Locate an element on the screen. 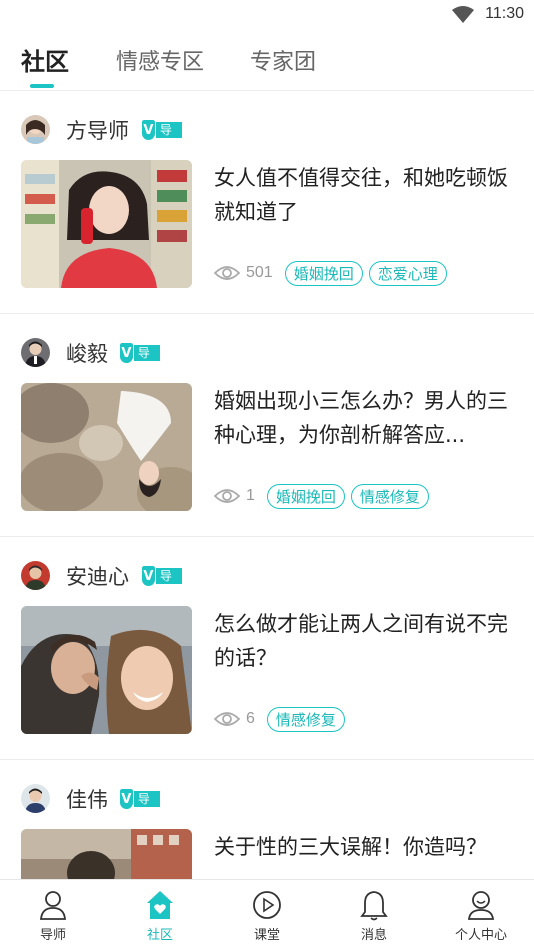  bottom-nav: 导师 社区 课堂 消息 个人中心 is located at coordinates (267, 914).